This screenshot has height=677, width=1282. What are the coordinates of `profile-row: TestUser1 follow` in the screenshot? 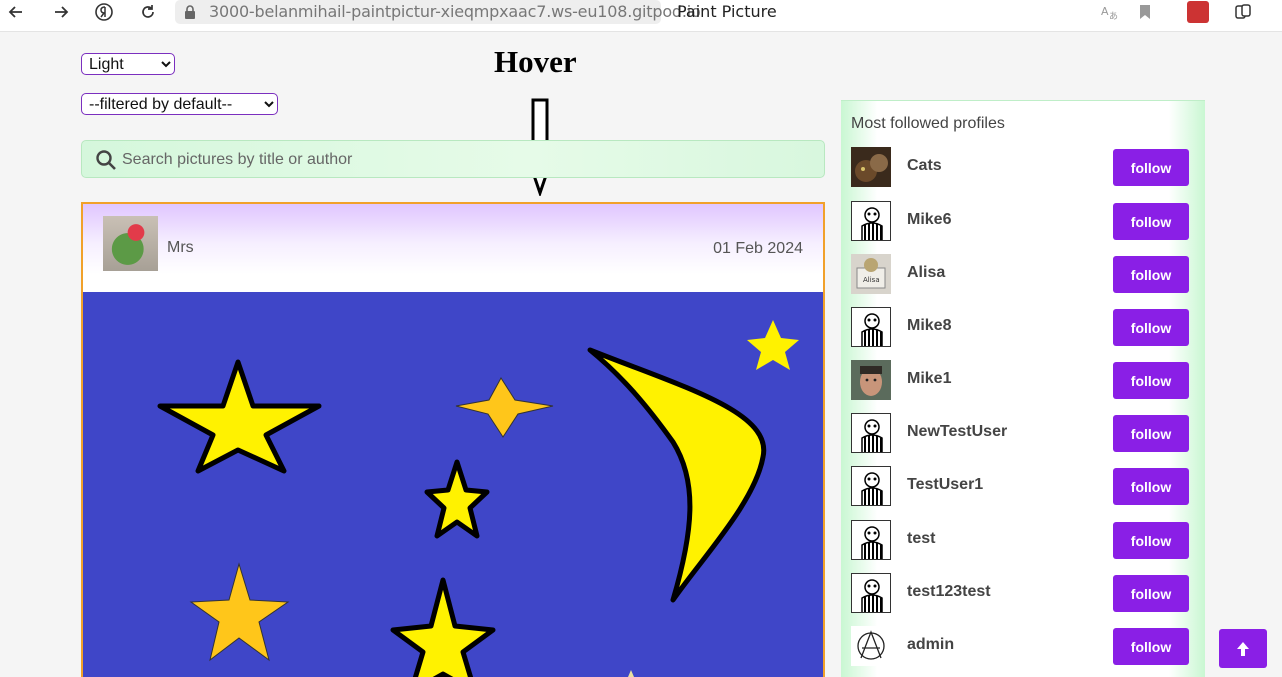 It's located at (1021, 486).